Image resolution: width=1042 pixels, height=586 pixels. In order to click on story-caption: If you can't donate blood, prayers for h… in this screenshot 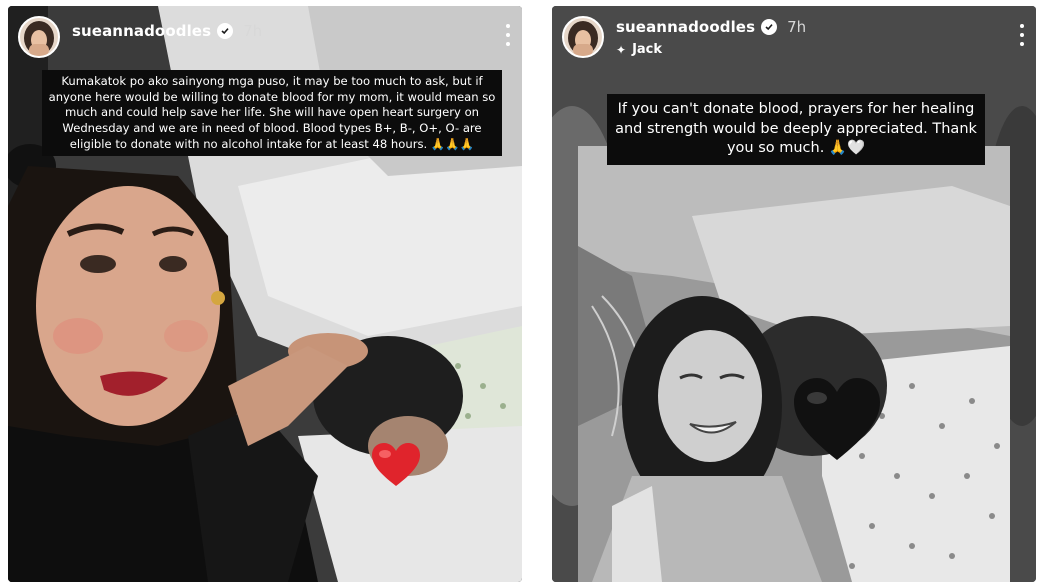, I will do `click(796, 129)`.